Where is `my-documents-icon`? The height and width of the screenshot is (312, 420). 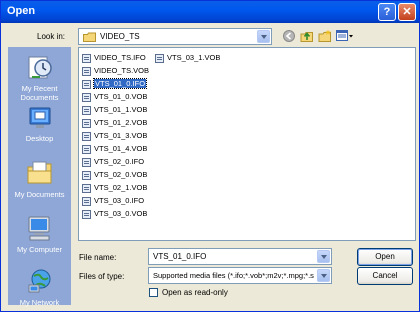 my-documents-icon is located at coordinates (39, 172).